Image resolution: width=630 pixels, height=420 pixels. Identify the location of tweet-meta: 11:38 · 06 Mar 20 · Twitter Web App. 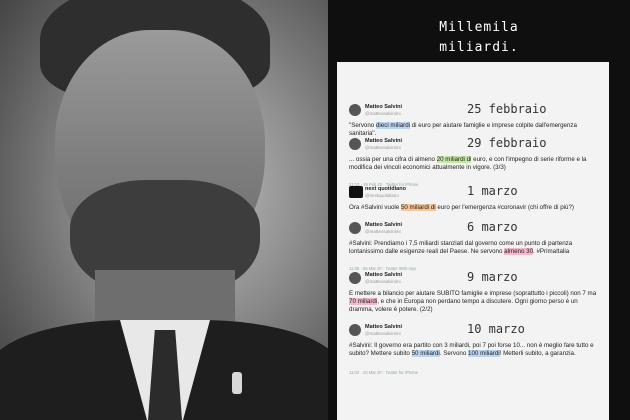
(382, 268).